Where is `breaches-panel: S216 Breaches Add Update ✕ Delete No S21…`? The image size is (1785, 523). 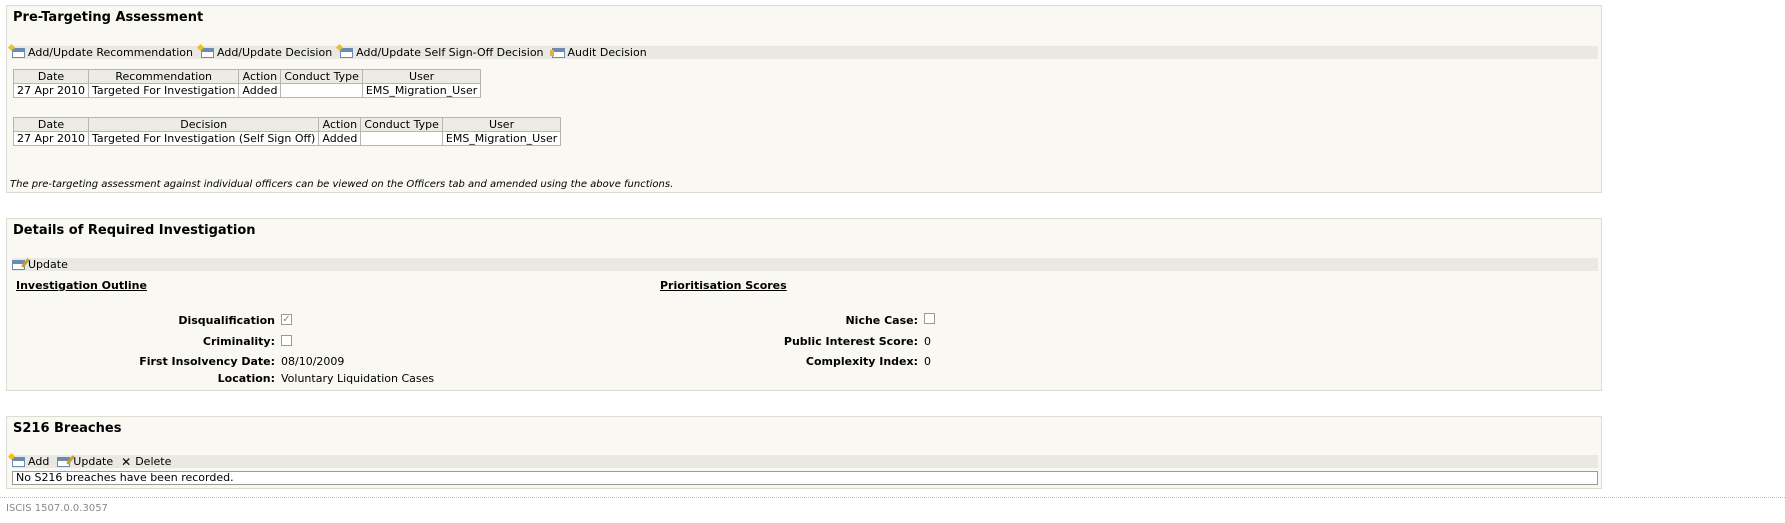 breaches-panel: S216 Breaches Add Update ✕ Delete No S21… is located at coordinates (804, 452).